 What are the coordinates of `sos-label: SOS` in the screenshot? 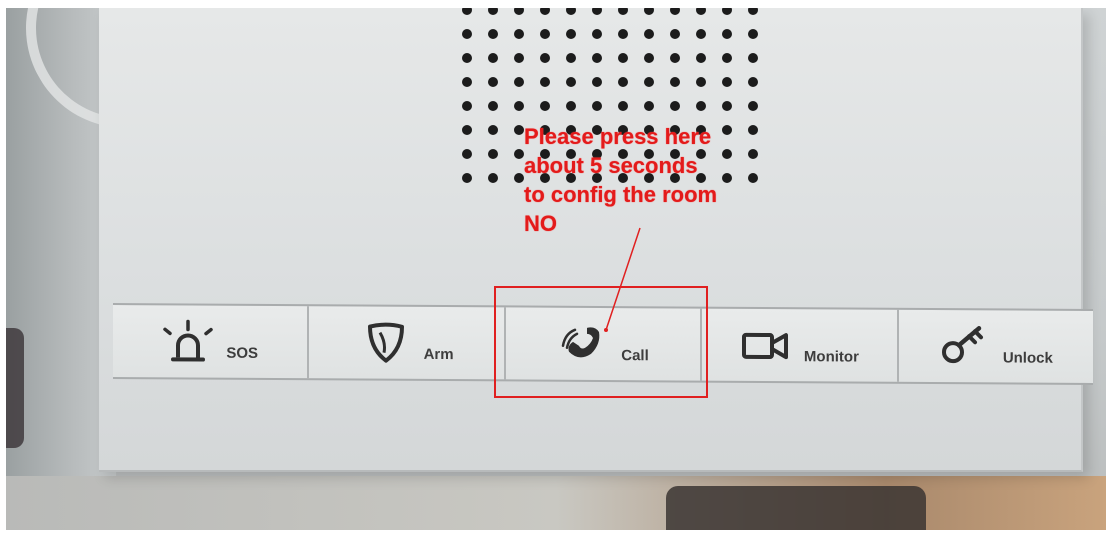 It's located at (242, 353).